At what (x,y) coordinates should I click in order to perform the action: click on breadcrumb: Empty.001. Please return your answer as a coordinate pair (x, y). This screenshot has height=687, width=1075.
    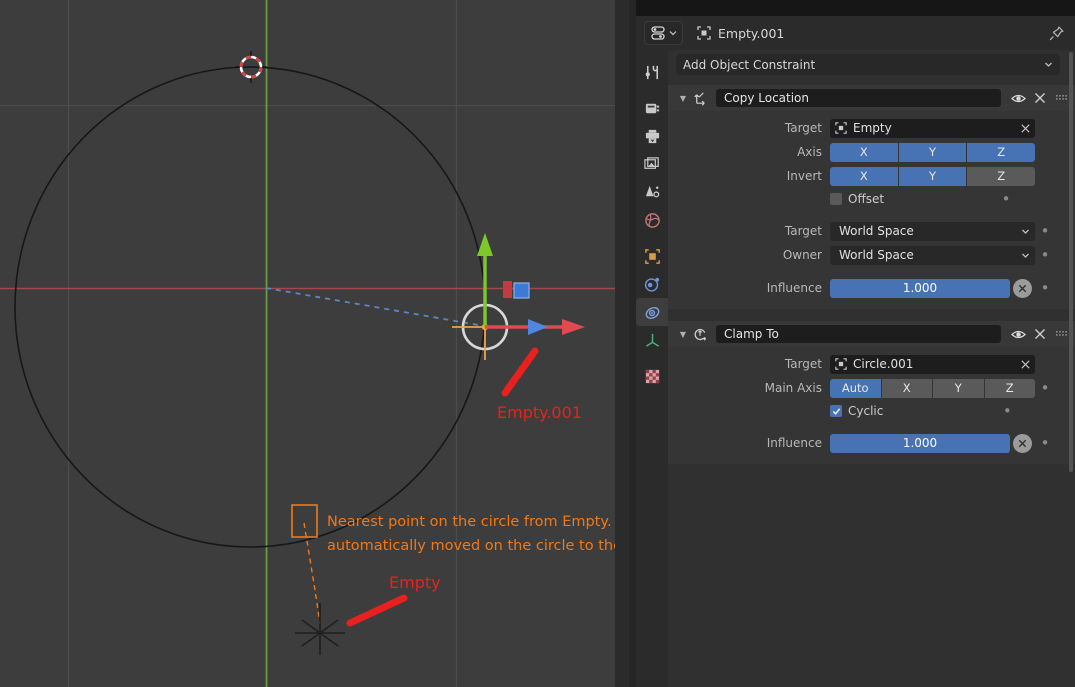
    Looking at the image, I should click on (740, 33).